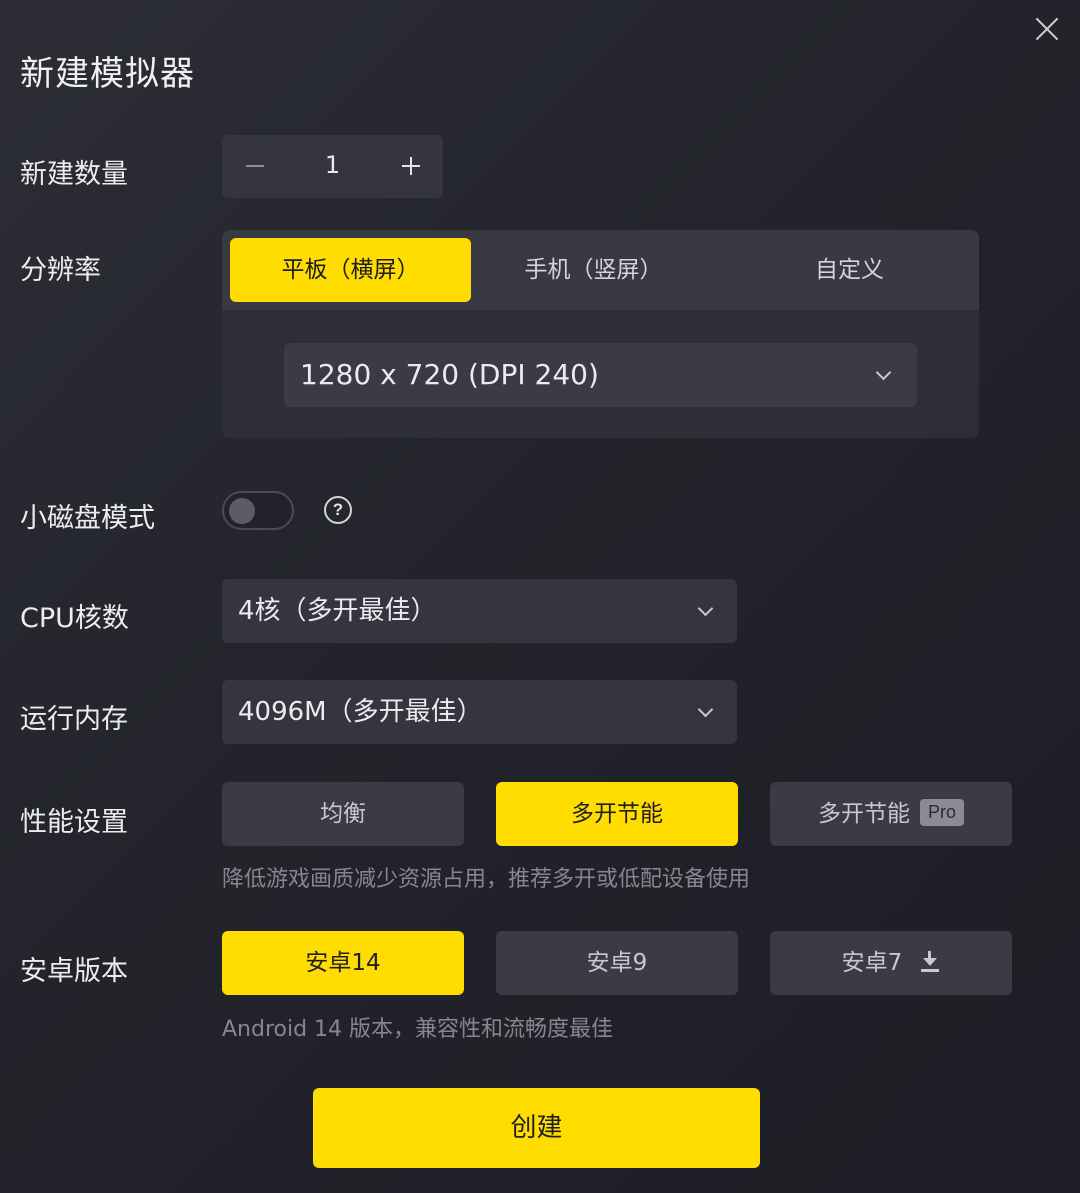 The height and width of the screenshot is (1193, 1080). What do you see at coordinates (600, 375) in the screenshot?
I see `resolution-select: 1280 x 720 (DPI 240)` at bounding box center [600, 375].